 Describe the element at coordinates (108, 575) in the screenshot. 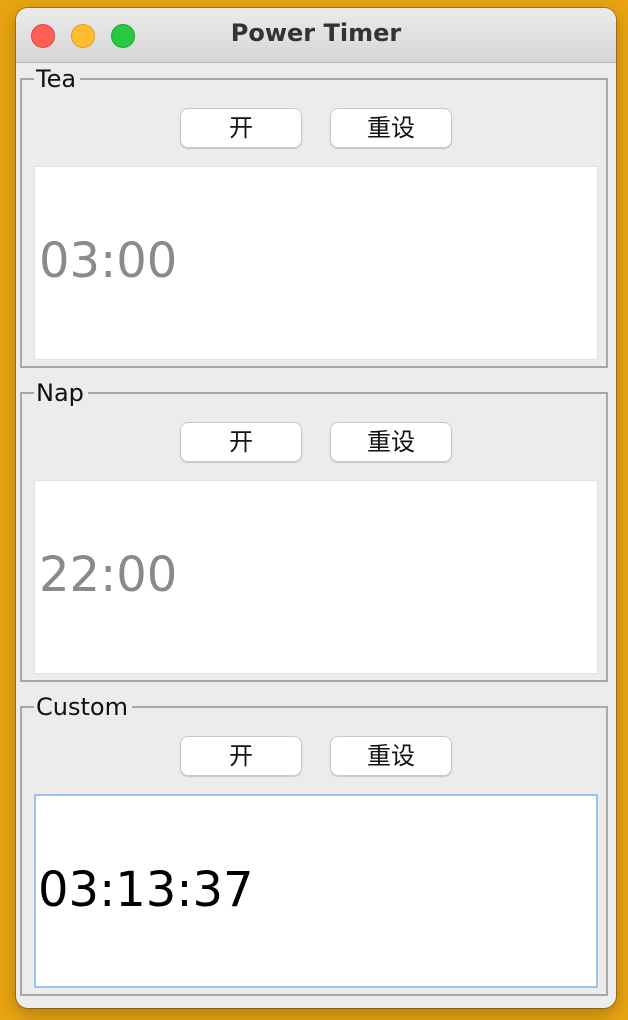

I see `nap-time-text: 22:00` at that location.